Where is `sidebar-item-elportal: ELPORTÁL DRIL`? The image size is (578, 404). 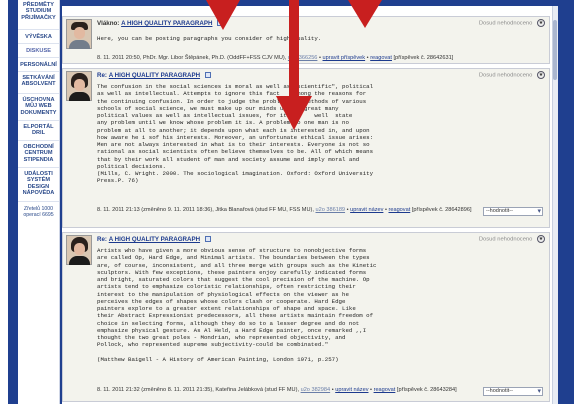 sidebar-item-elportal: ELPORTÁL DRIL is located at coordinates (38, 131).